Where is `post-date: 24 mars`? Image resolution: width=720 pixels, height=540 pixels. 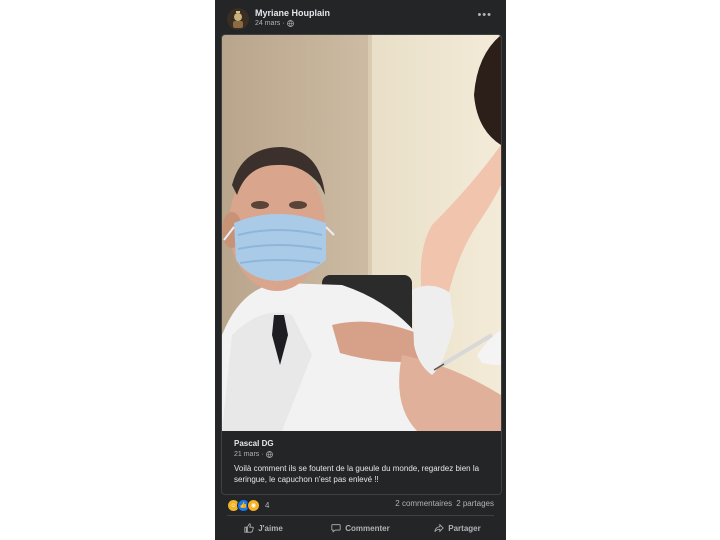 post-date: 24 mars is located at coordinates (267, 23).